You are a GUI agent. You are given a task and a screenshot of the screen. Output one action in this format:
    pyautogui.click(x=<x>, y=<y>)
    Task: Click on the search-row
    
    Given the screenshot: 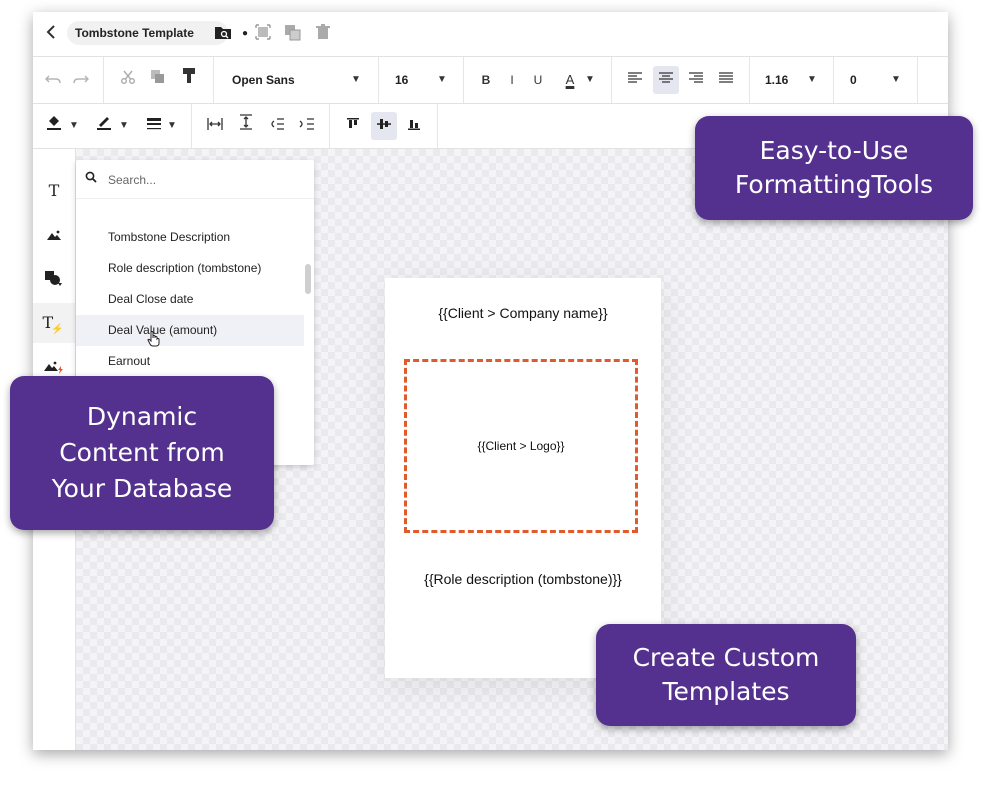 What is the action you would take?
    pyautogui.click(x=195, y=179)
    